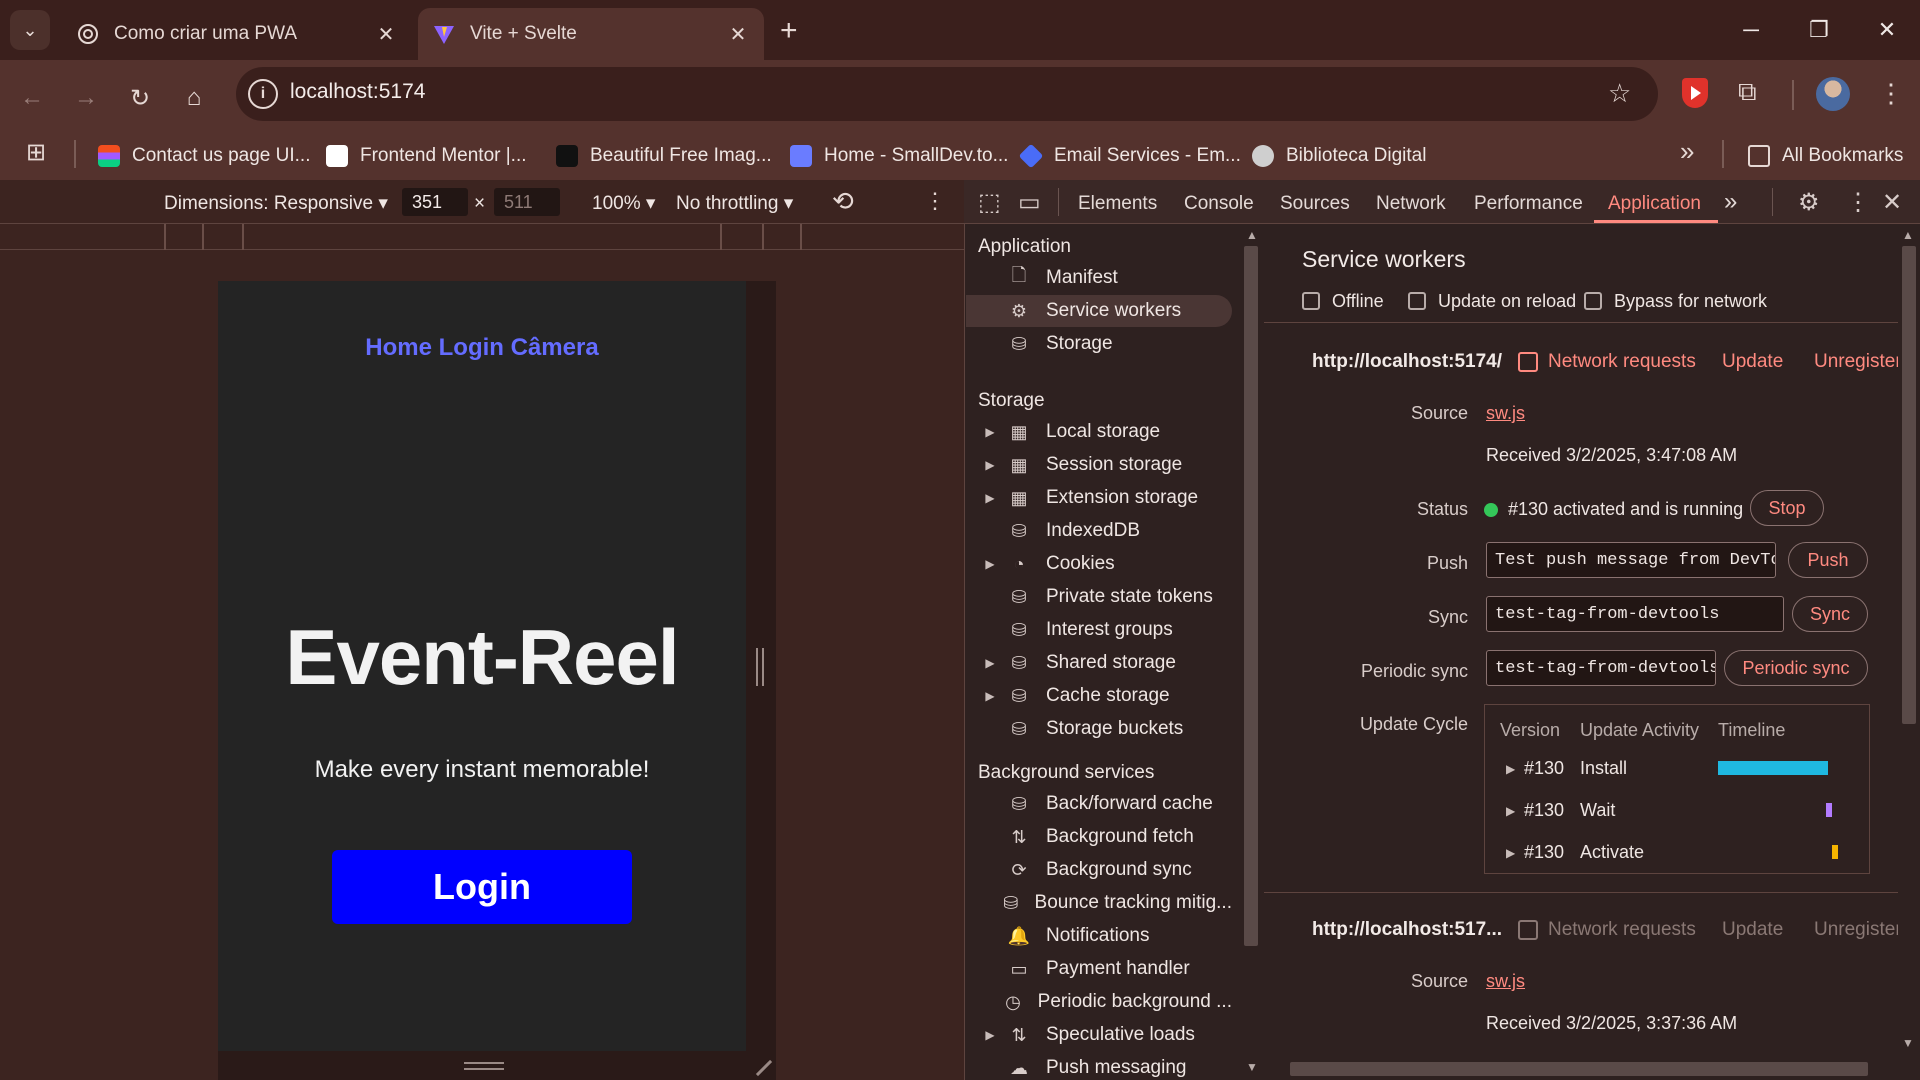 This screenshot has height=1080, width=1920. I want to click on tab-sources: Sources, so click(1315, 204).